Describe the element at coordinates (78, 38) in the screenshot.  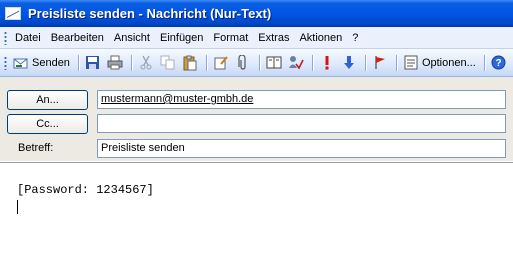
I see `menu-bearbeiten: Bearbeiten` at that location.